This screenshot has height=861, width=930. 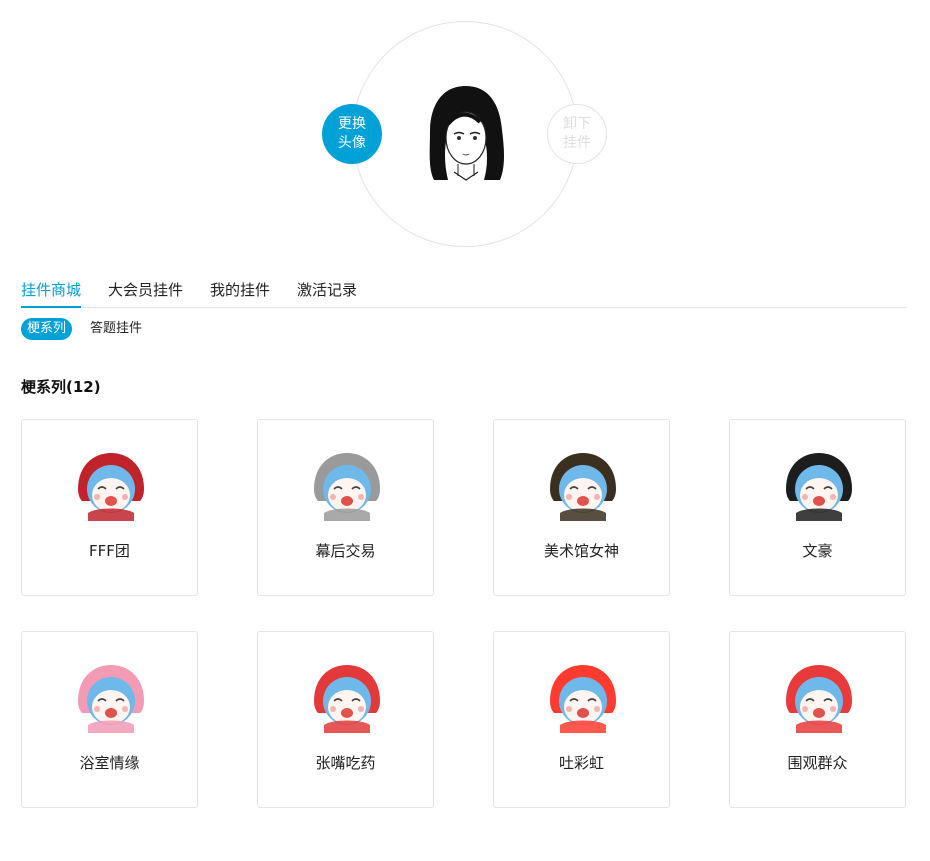 I want to click on pendant-name: 文豪, so click(x=817, y=551).